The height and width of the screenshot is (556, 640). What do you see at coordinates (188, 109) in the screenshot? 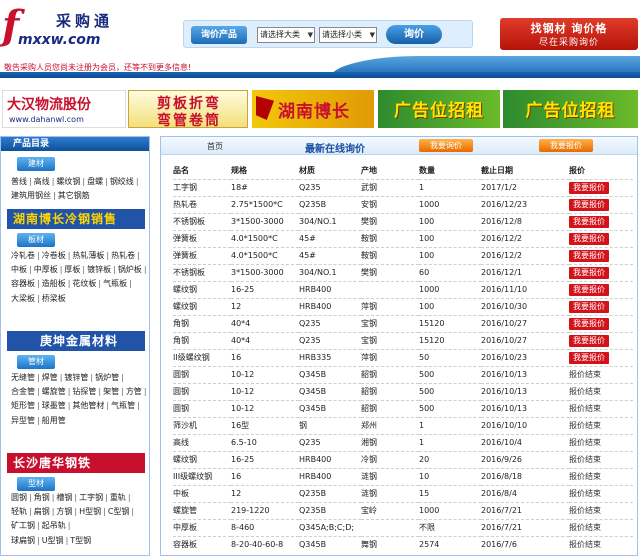
I see `ad-banner-shearing: 剪板折弯 弯管卷筒` at bounding box center [188, 109].